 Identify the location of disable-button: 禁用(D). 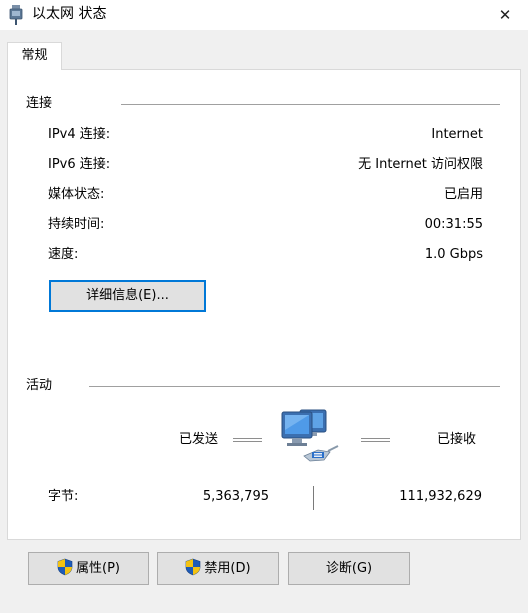
(218, 568).